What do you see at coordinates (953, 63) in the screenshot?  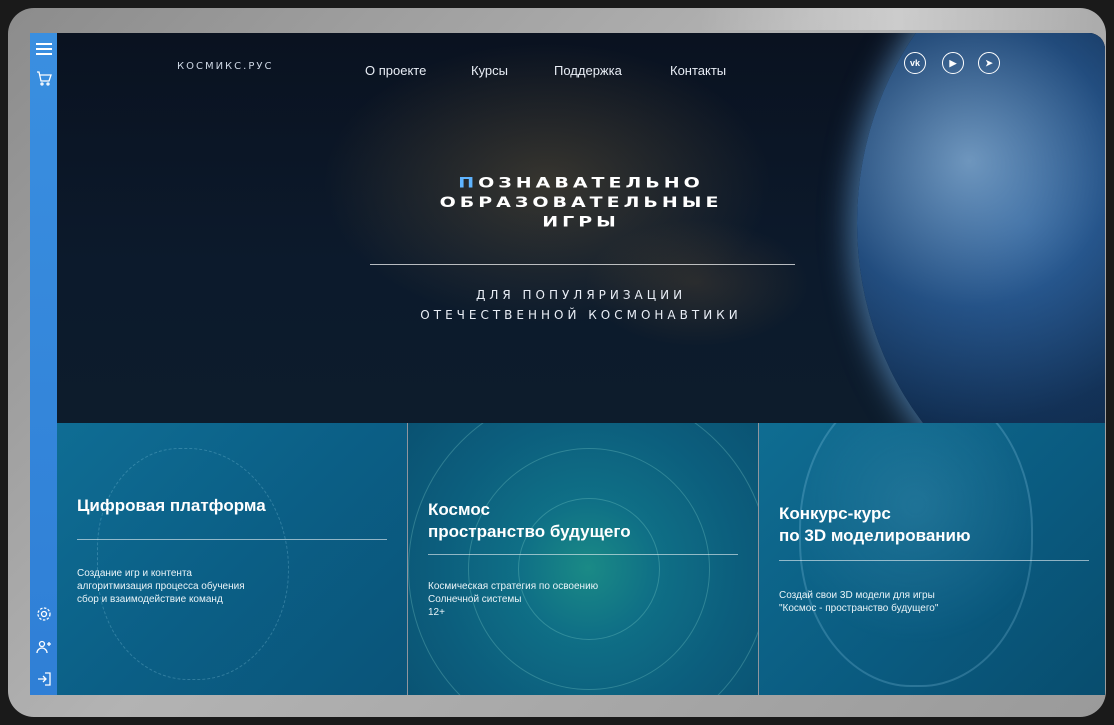 I see `youtube-icon: ▶` at bounding box center [953, 63].